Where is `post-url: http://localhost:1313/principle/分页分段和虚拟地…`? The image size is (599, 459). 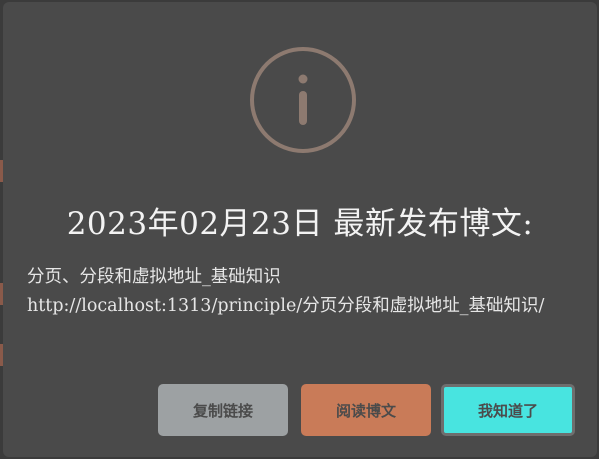 post-url: http://localhost:1313/principle/分页分段和虚拟地… is located at coordinates (286, 306).